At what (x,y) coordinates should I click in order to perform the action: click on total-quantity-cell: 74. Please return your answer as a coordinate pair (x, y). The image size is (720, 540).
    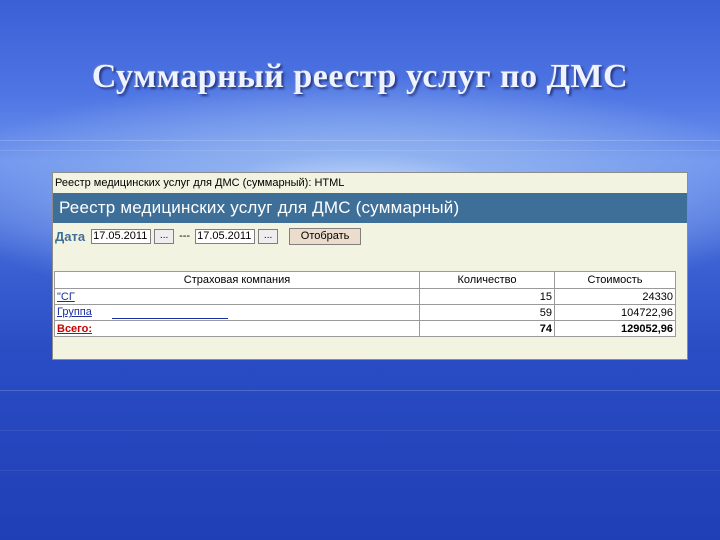
    Looking at the image, I should click on (487, 328).